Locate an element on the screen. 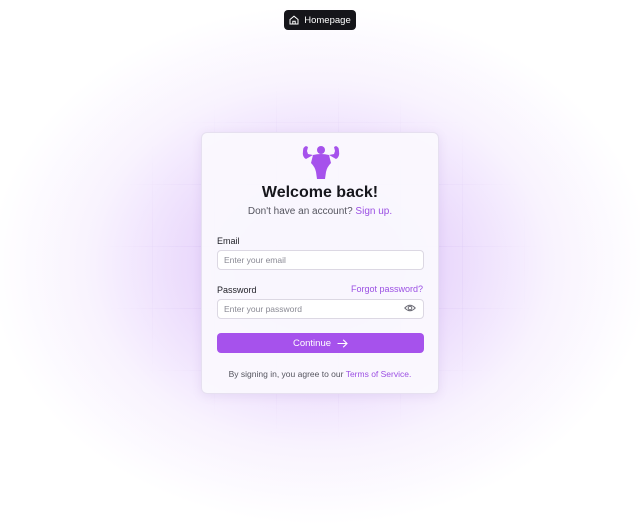  page-title: Welcome back! is located at coordinates (320, 192).